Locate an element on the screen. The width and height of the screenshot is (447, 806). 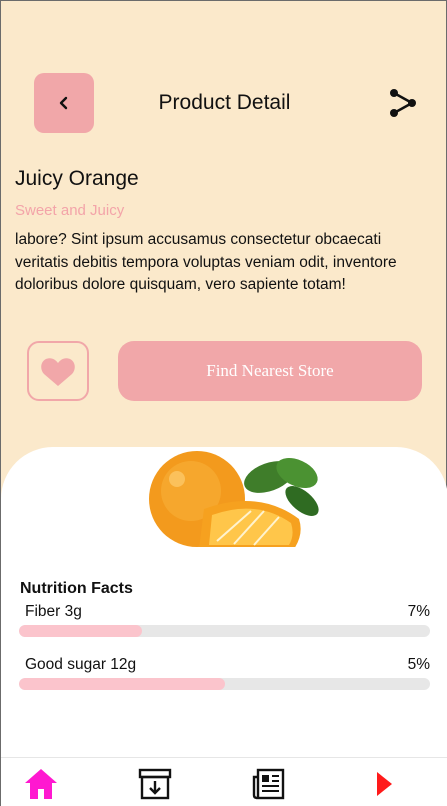
share-icon is located at coordinates (403, 103).